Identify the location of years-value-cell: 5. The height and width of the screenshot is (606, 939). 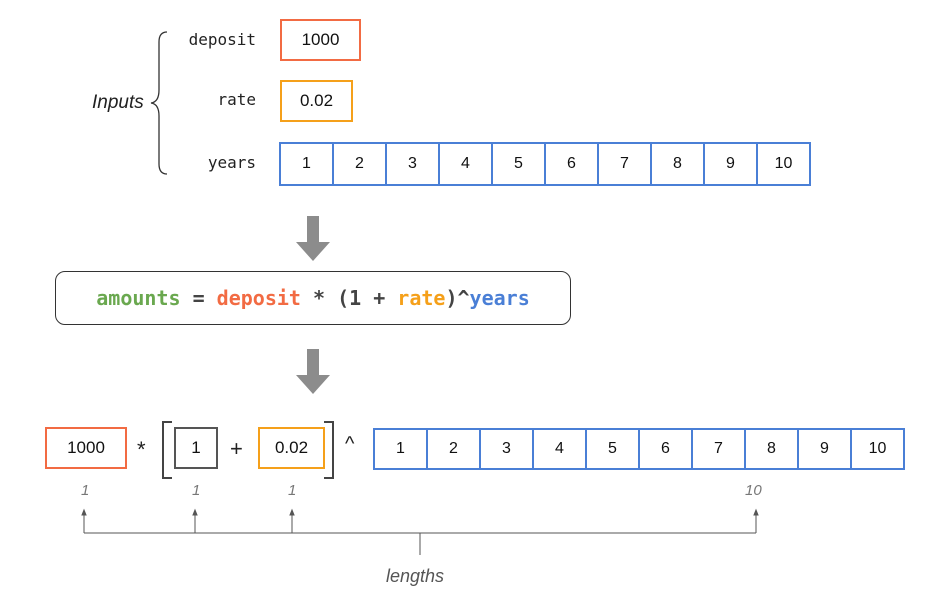
(612, 449).